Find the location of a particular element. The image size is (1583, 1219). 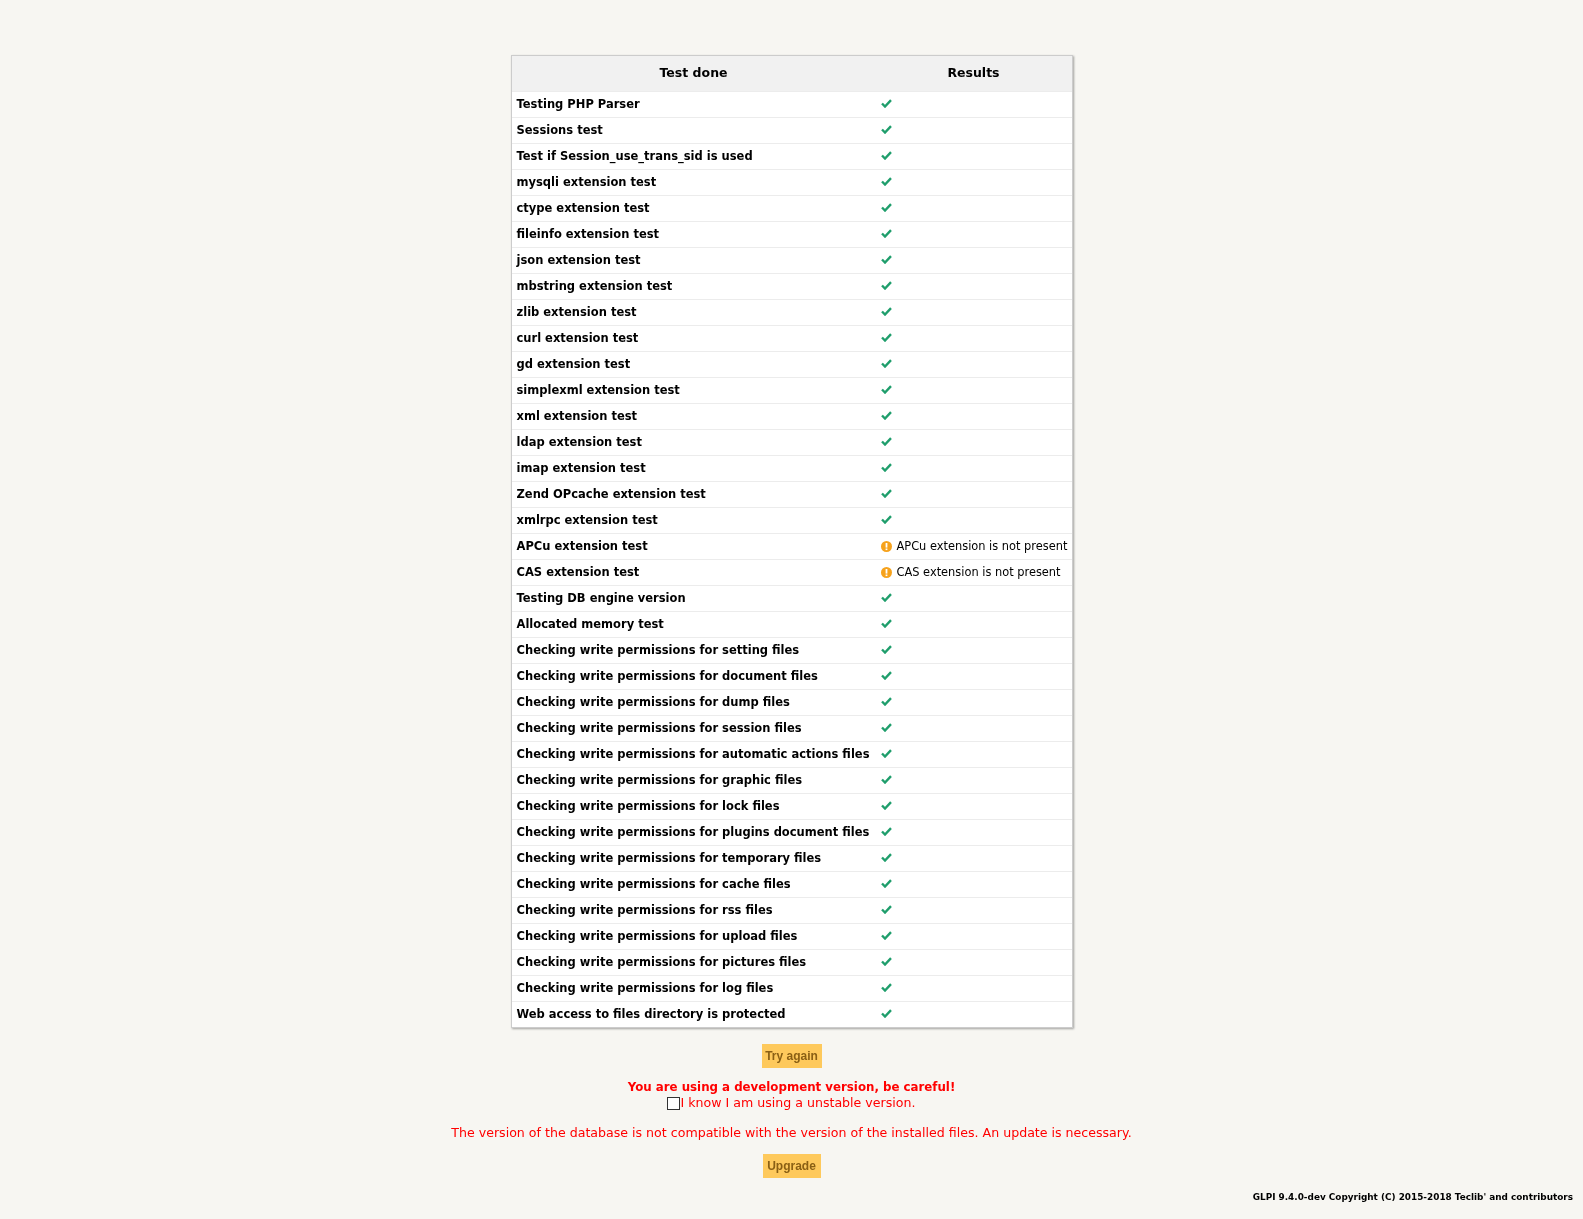

test-name: Allocated memory test is located at coordinates (590, 624).